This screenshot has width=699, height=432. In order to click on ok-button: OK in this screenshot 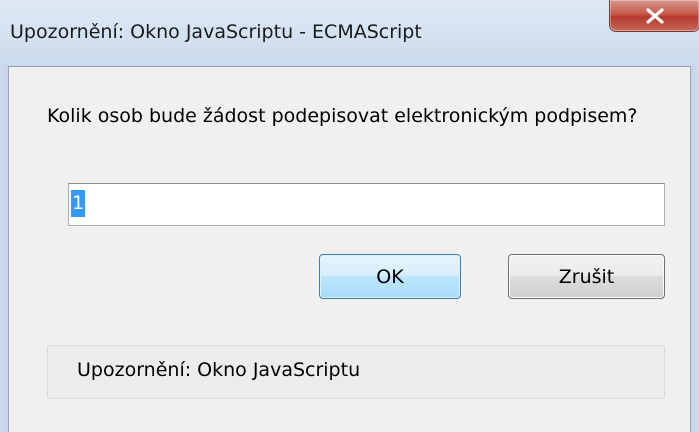, I will do `click(390, 276)`.